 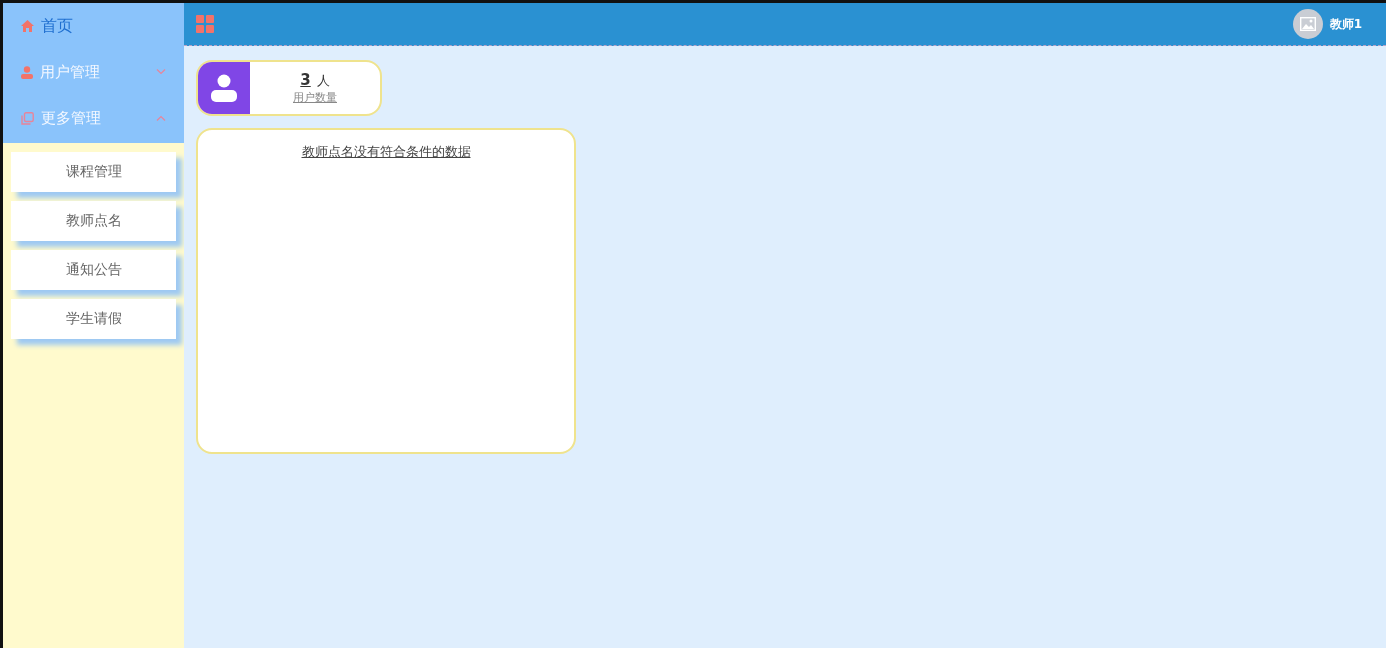 I want to click on submenu-item: 课程管理, so click(x=93, y=172).